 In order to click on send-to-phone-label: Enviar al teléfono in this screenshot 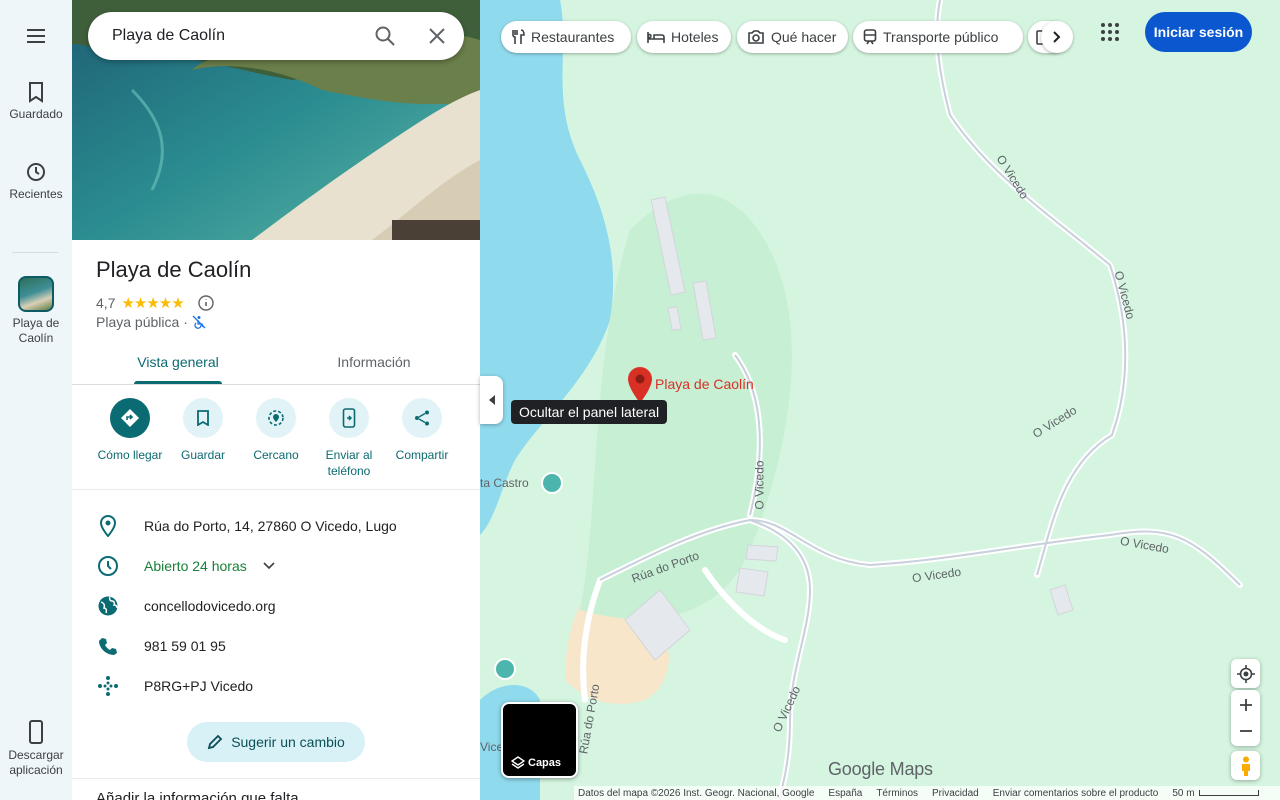, I will do `click(349, 463)`.